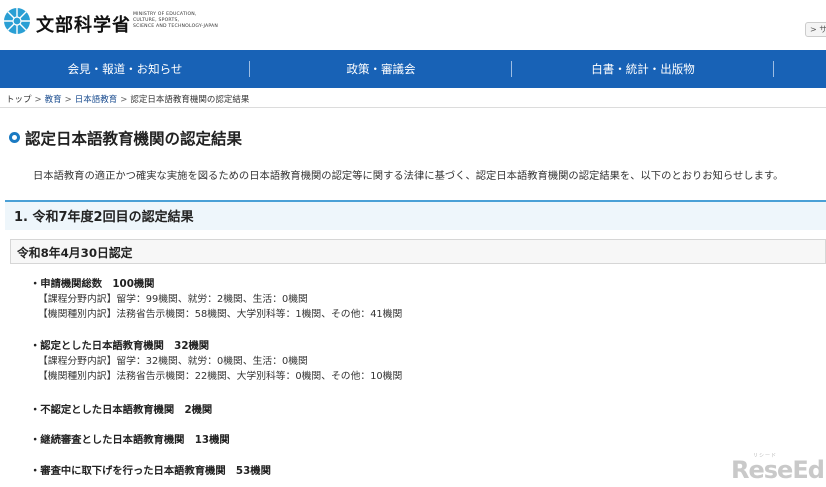 The image size is (826, 487). Describe the element at coordinates (53, 100) in the screenshot. I see `breadcrumb-education: 教育` at that location.